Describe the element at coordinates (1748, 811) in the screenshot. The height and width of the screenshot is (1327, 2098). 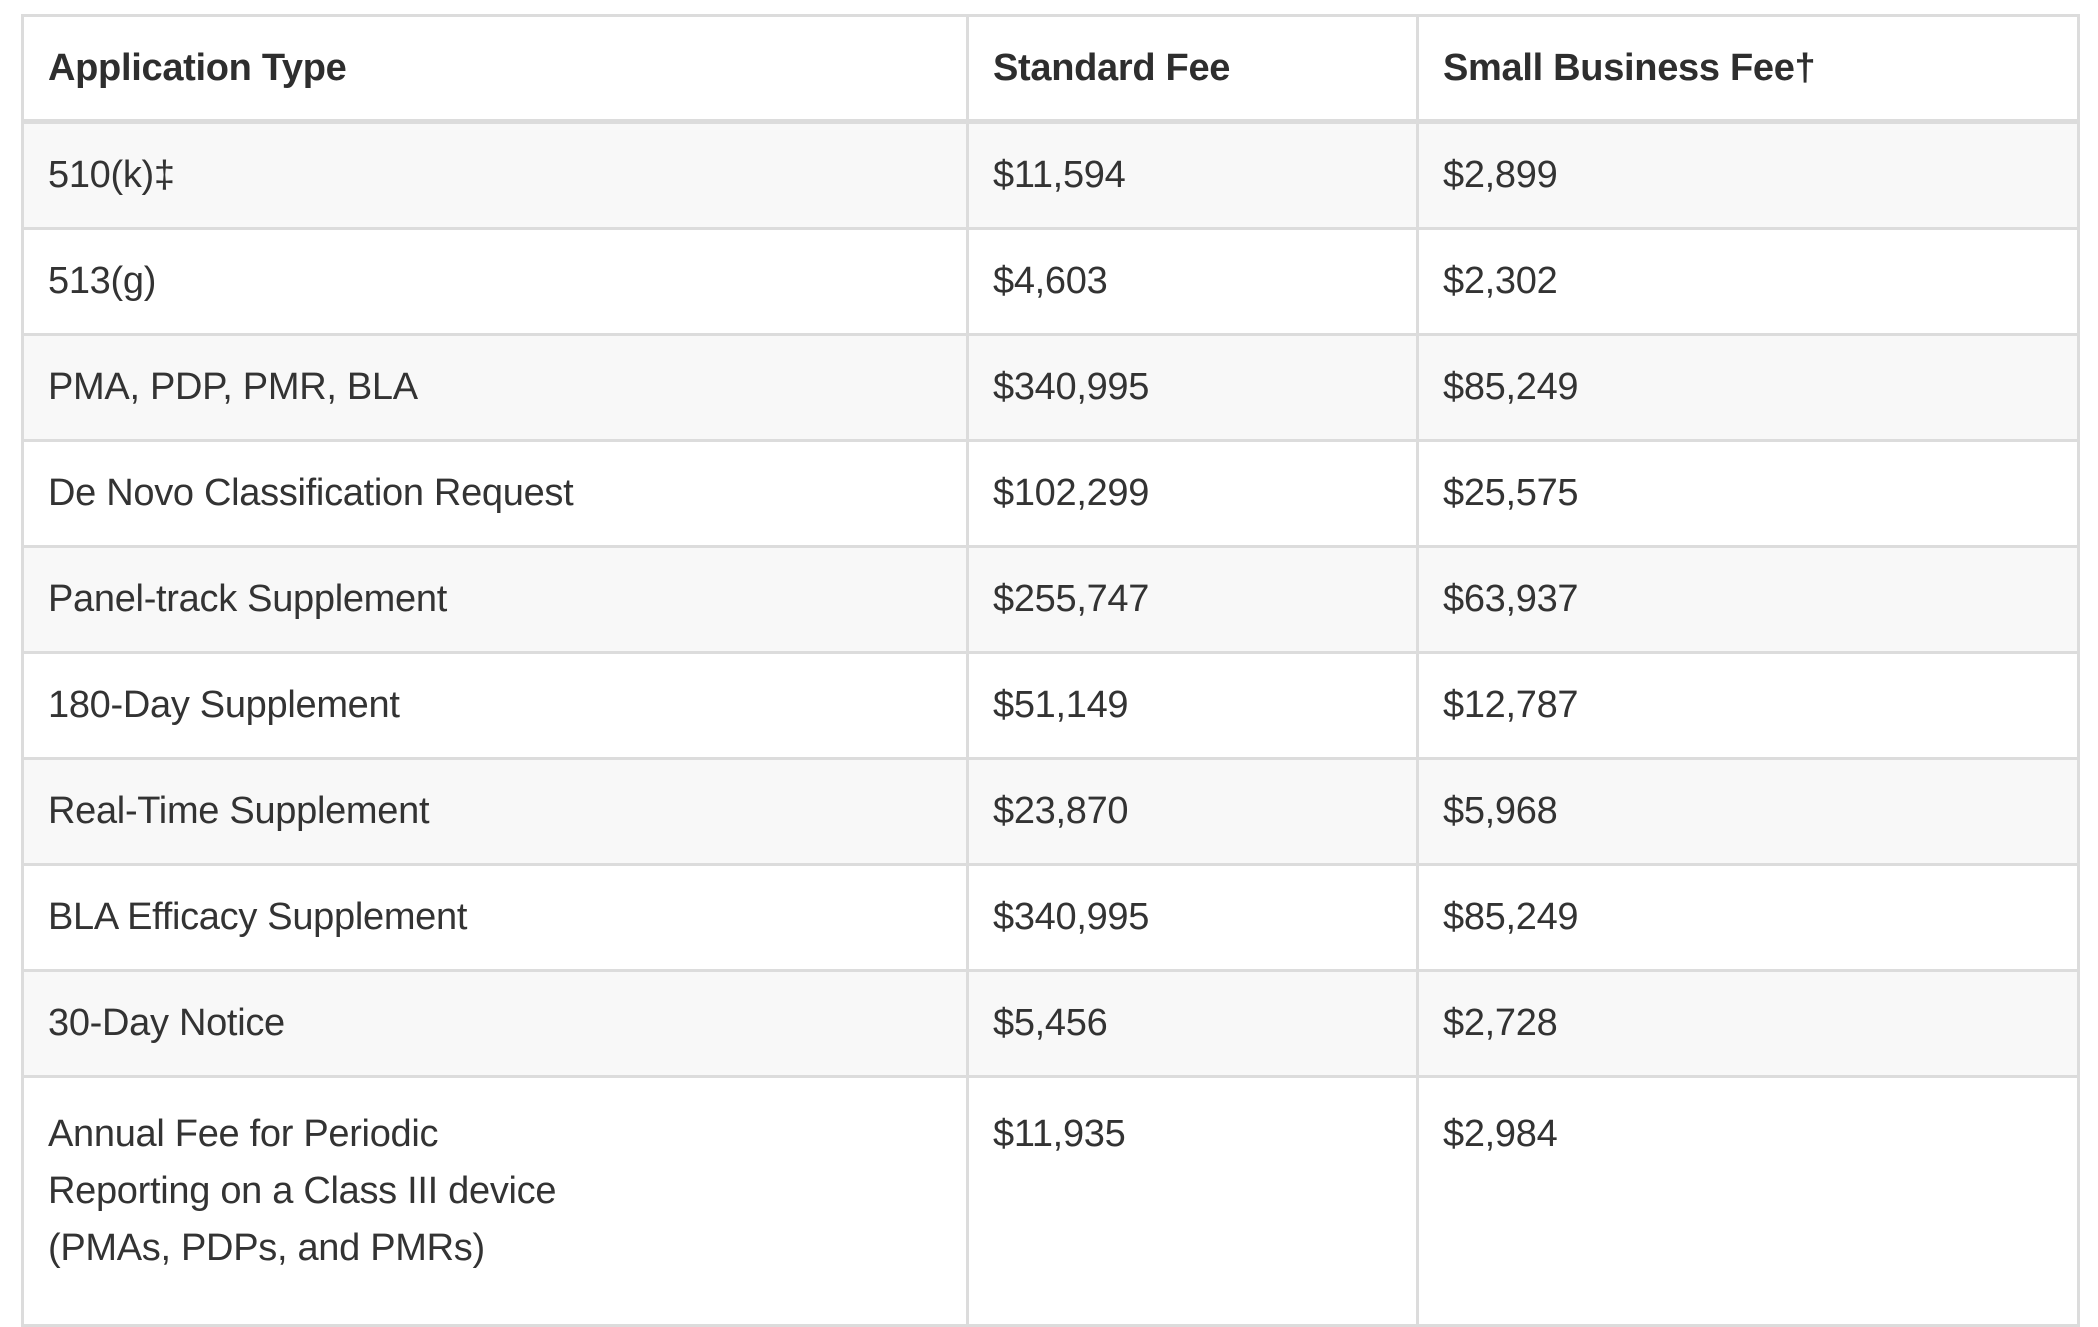
I see `small-business-fee-cell: $5,968` at that location.